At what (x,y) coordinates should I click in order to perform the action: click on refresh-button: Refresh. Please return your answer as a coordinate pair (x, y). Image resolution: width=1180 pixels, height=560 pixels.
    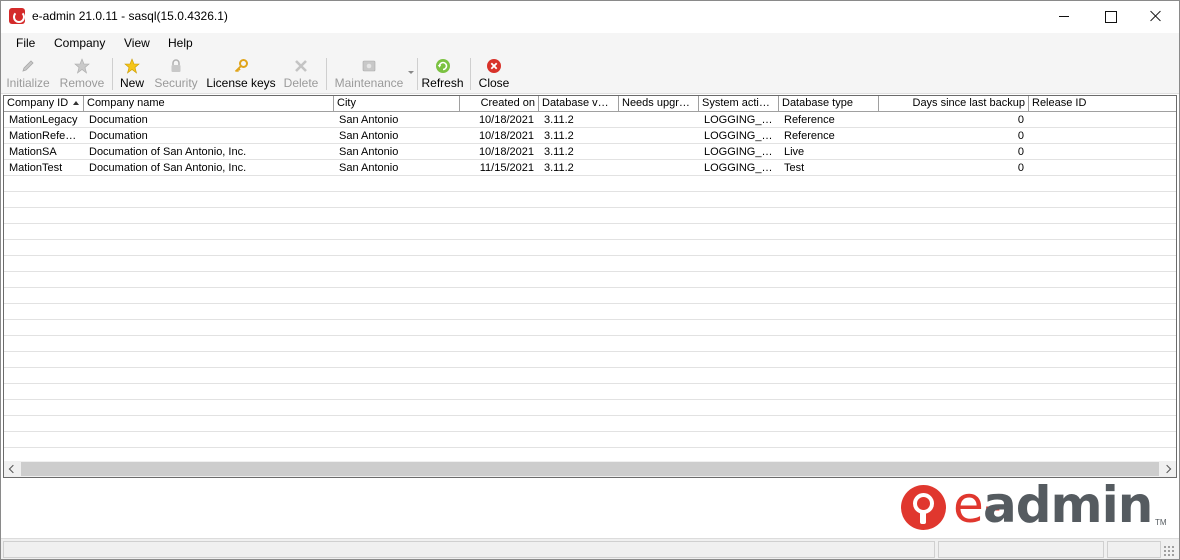
    Looking at the image, I should click on (442, 74).